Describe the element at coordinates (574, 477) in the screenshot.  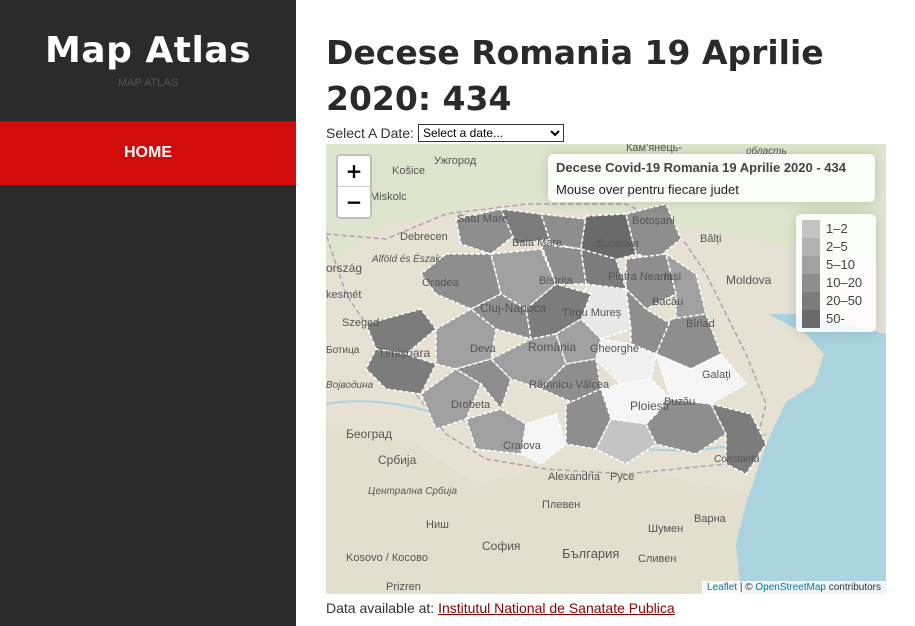
I see `label-alexandria: Alexandria` at that location.